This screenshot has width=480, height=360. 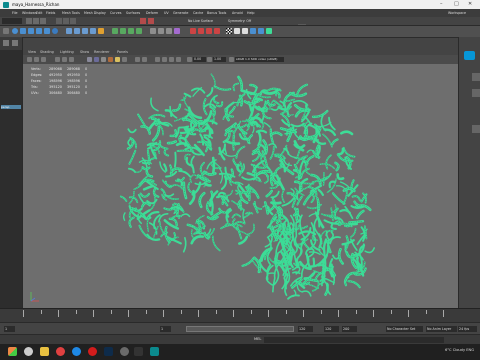 I want to click on viewport-menu-renderer: Renderer, so click(x=101, y=52).